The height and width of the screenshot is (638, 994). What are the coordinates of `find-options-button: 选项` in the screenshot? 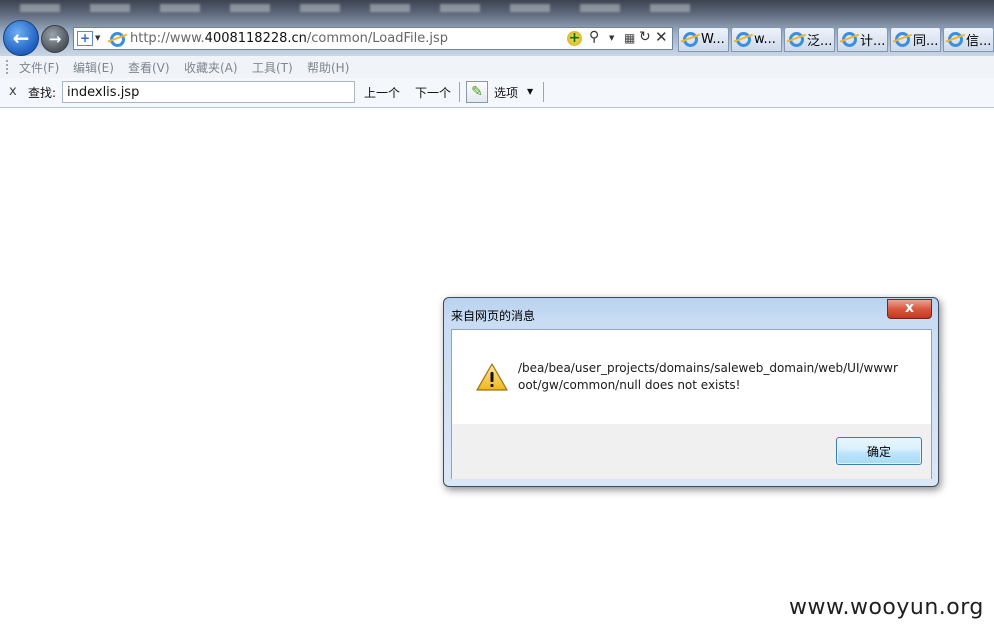 It's located at (506, 92).